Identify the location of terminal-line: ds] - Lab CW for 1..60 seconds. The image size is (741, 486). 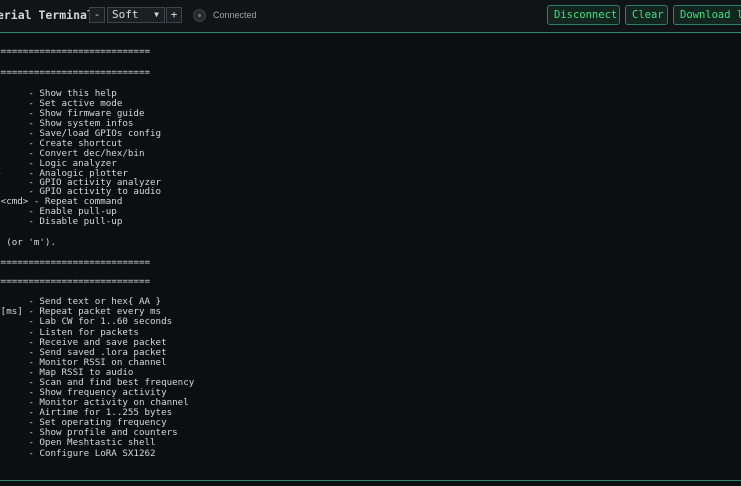
(100, 321).